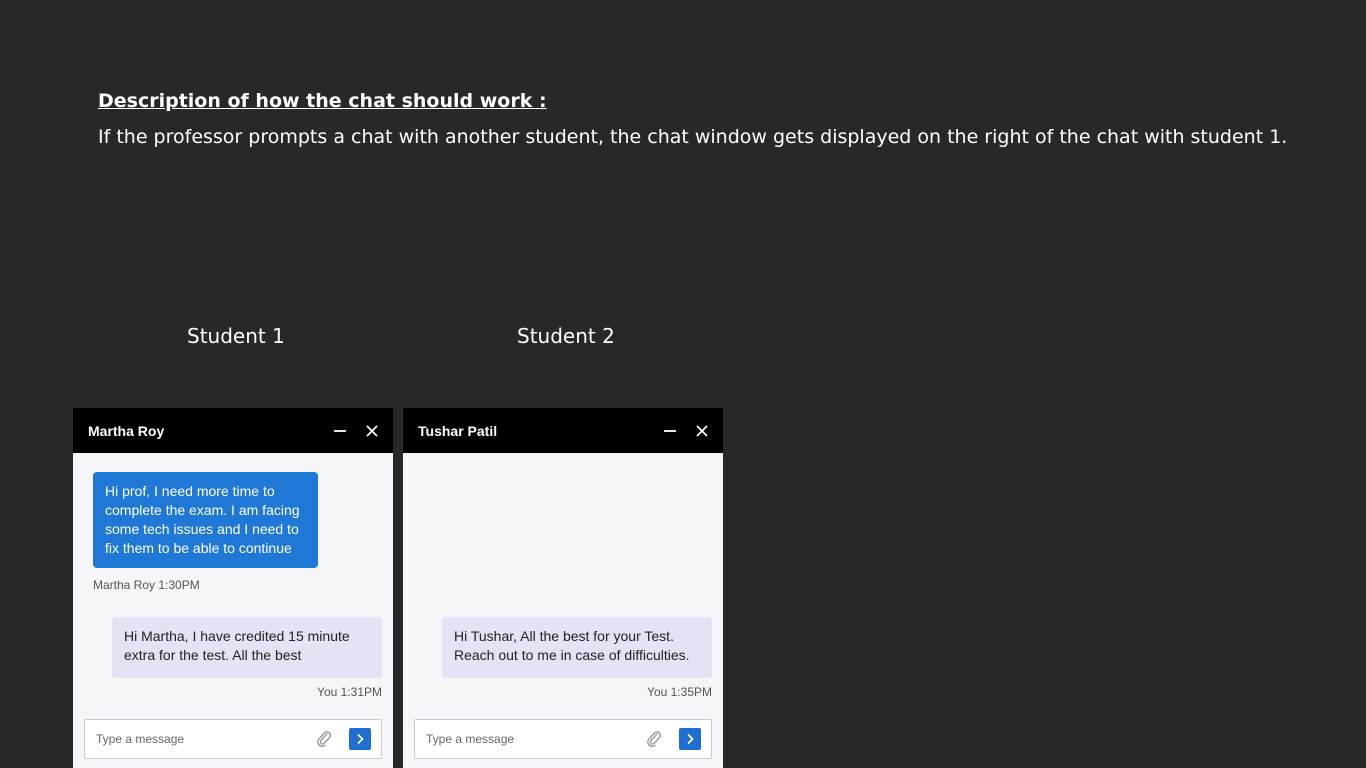 The width and height of the screenshot is (1366, 768). What do you see at coordinates (233, 430) in the screenshot?
I see `chat-header: Martha Roy` at bounding box center [233, 430].